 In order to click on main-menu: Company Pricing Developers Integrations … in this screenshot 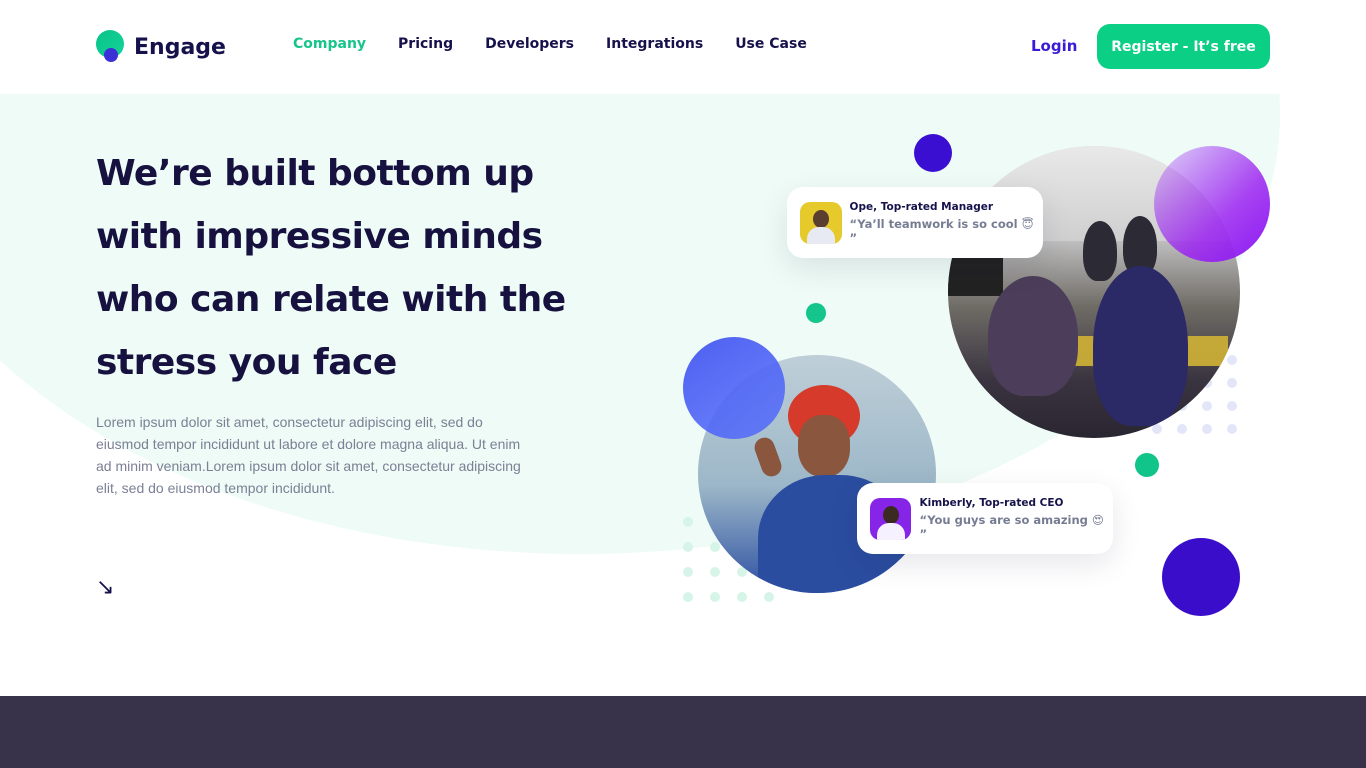, I will do `click(550, 44)`.